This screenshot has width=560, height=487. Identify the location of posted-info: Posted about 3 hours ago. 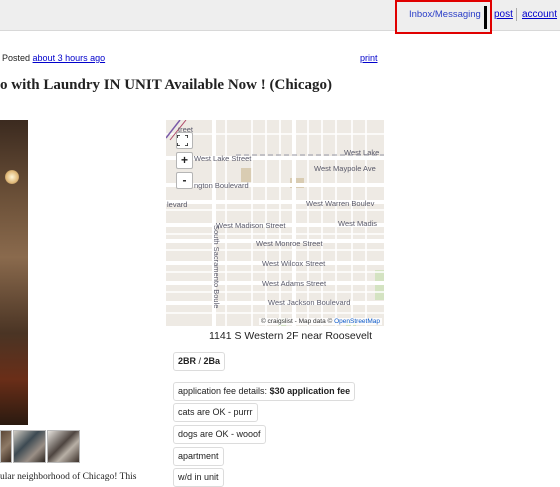
(53, 58).